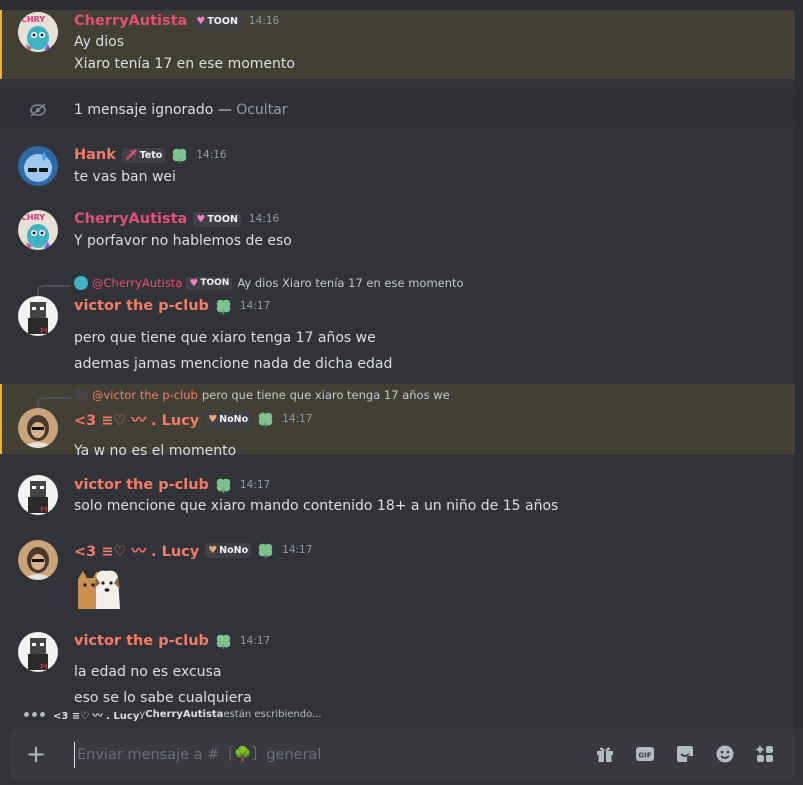  What do you see at coordinates (137, 283) in the screenshot?
I see `reply-author: @CherryAutista` at bounding box center [137, 283].